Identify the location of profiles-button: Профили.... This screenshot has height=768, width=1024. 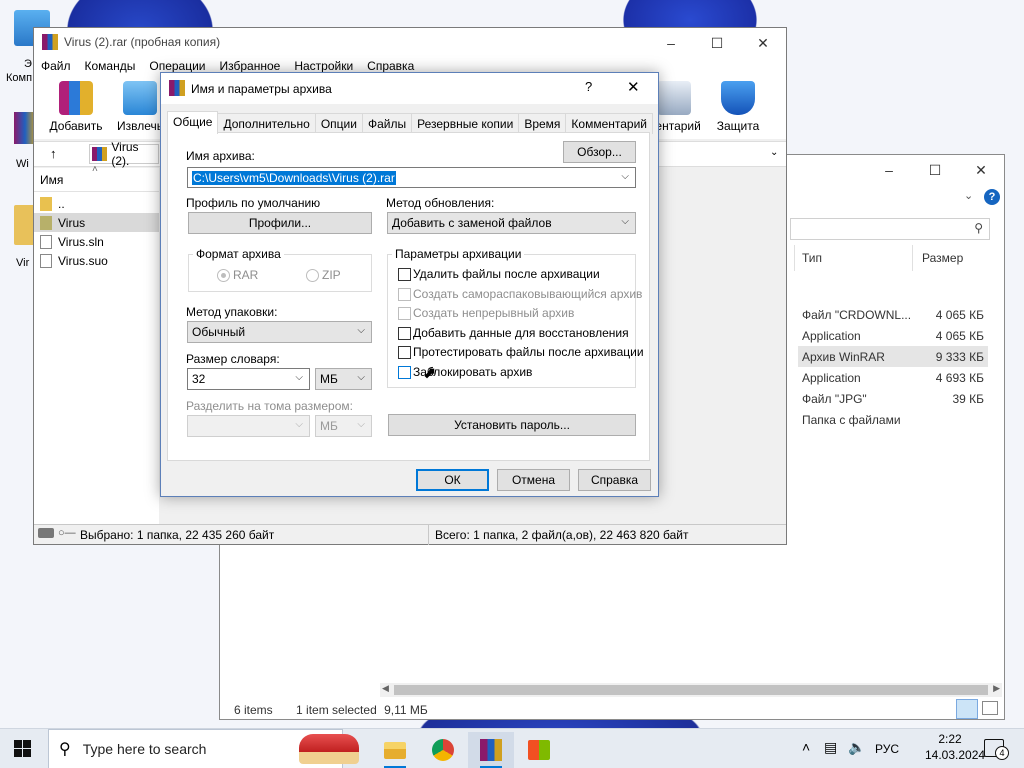
(280, 223).